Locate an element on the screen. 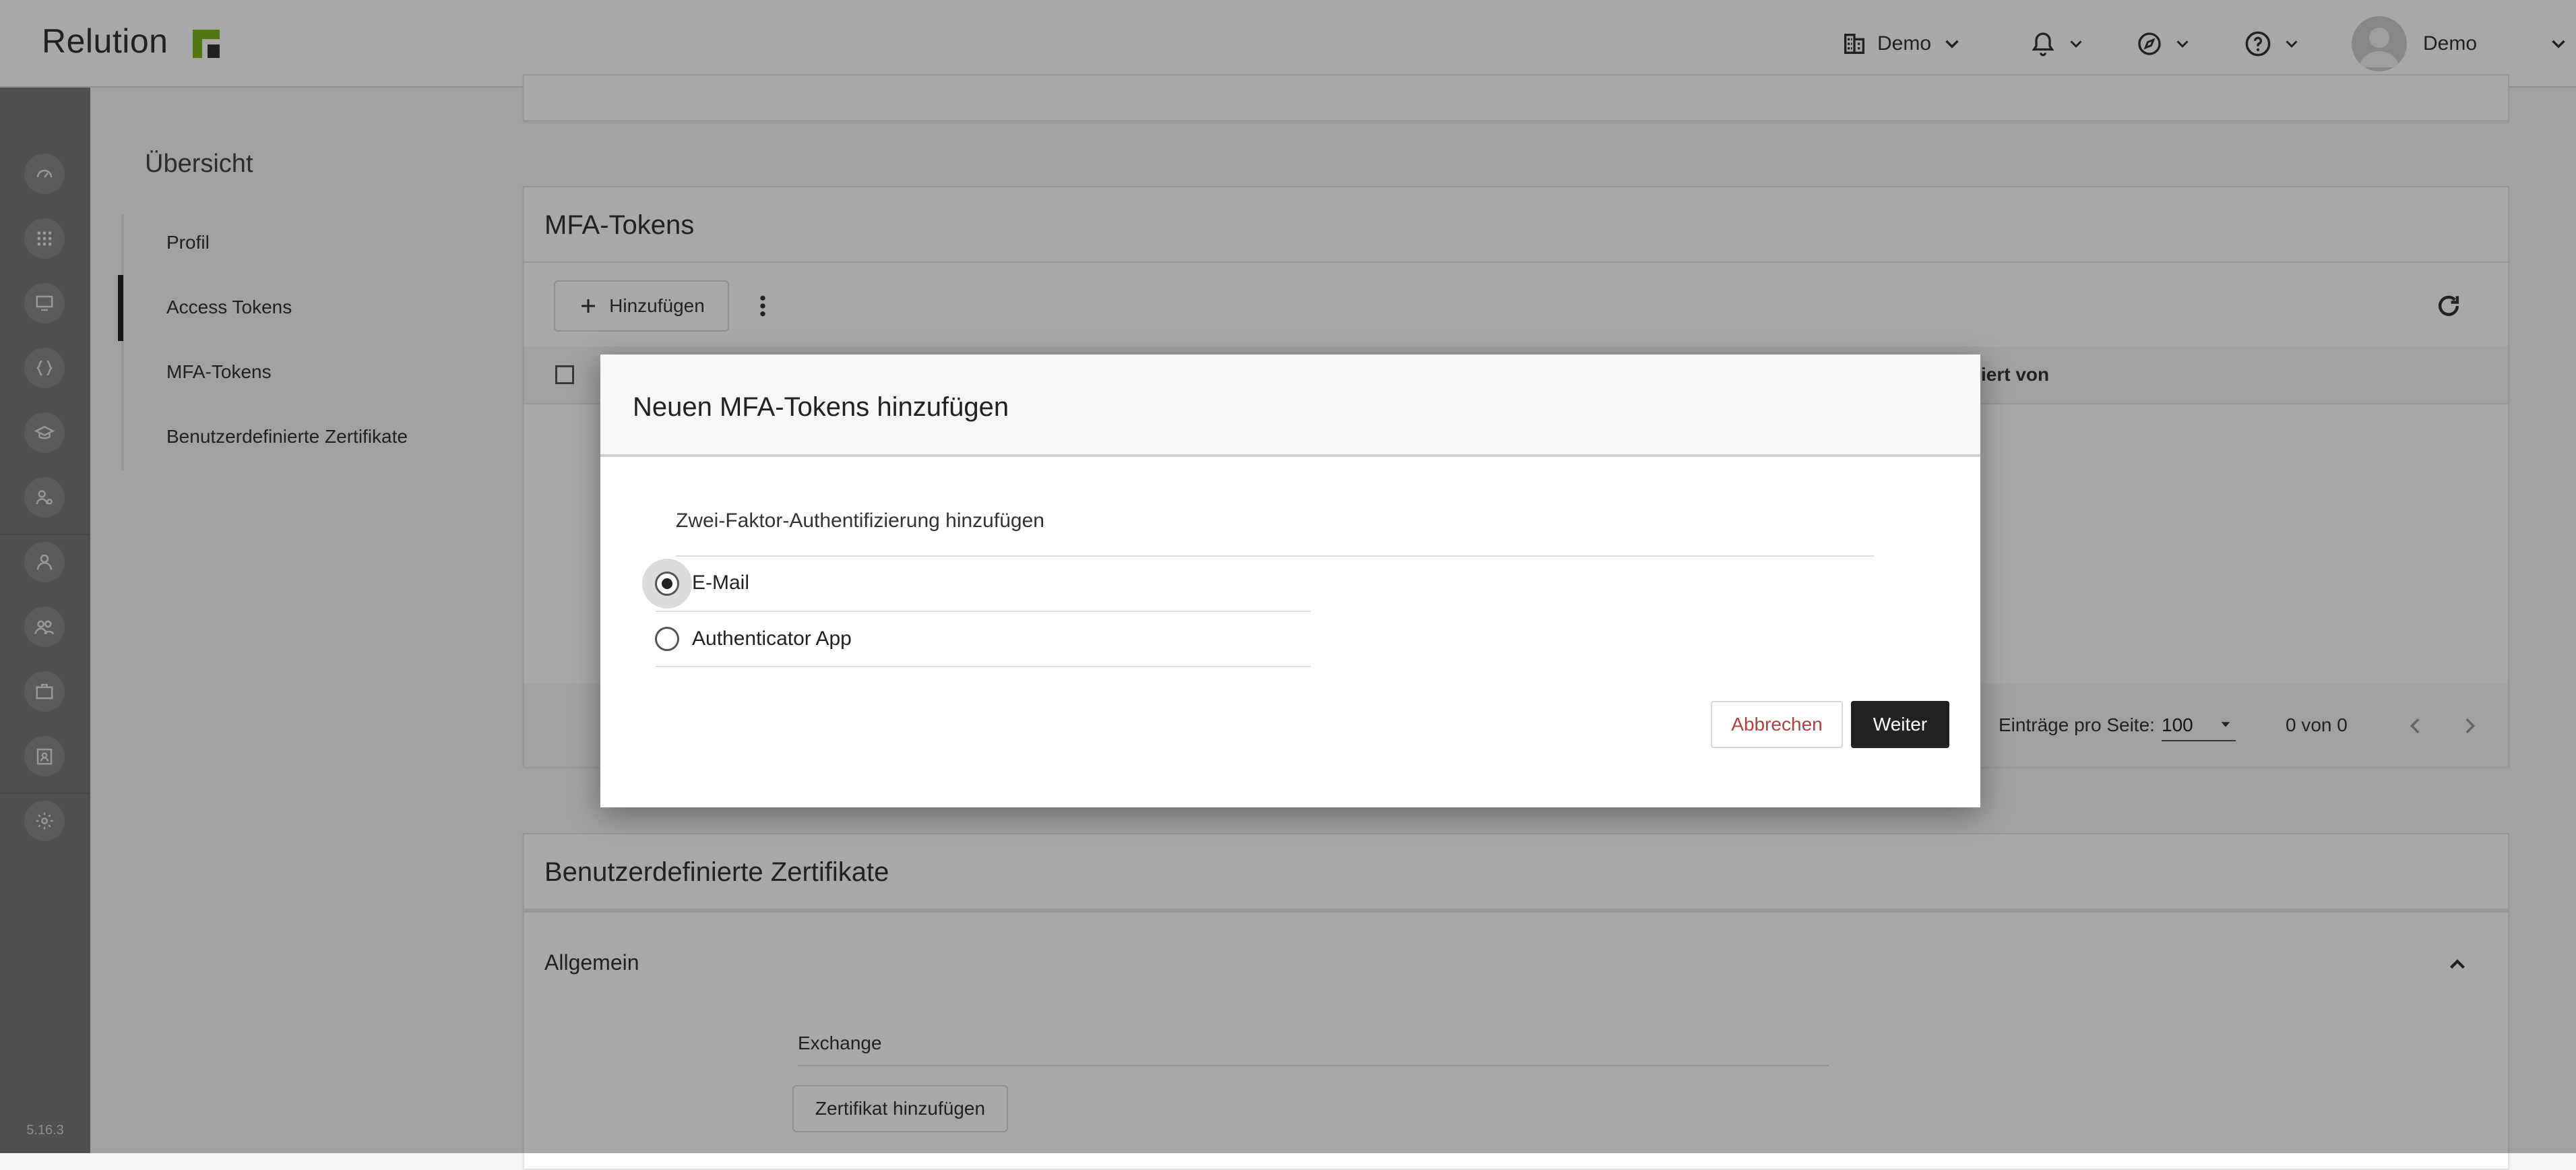 The width and height of the screenshot is (2576, 1170). radio-selected-dot is located at coordinates (667, 583).